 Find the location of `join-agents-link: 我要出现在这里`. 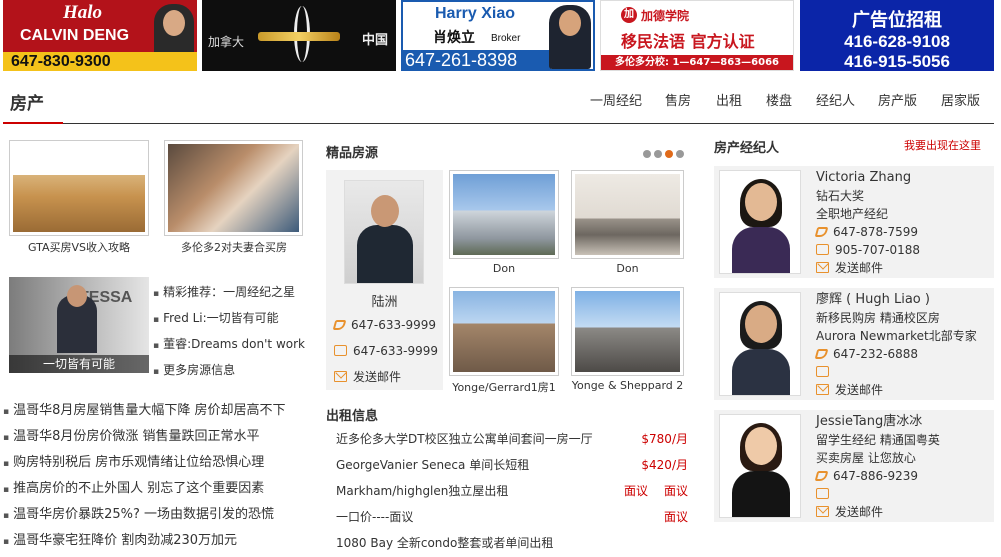

join-agents-link: 我要出现在这里 is located at coordinates (942, 145).